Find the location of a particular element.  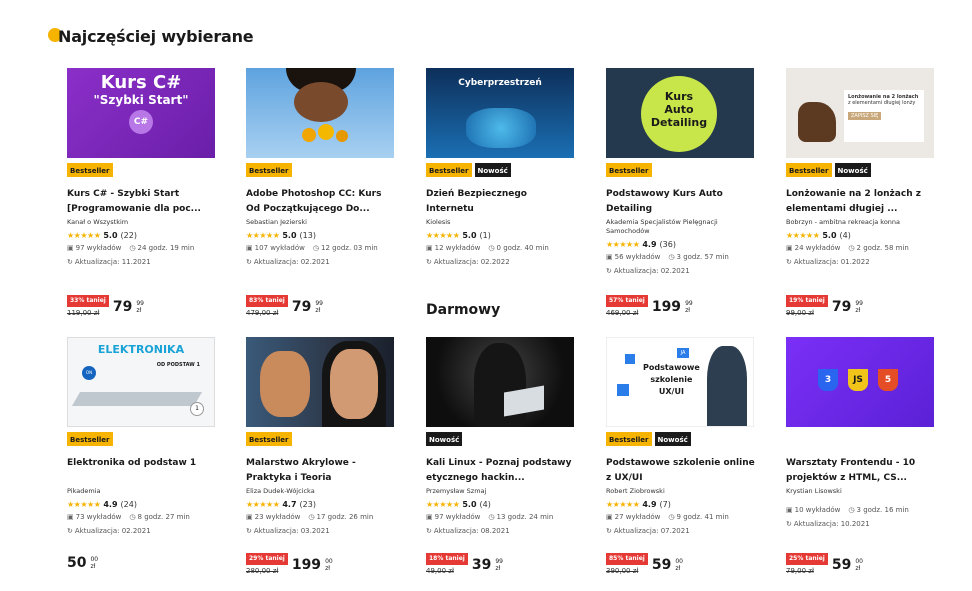

course-title: Dzień Bezpiecznego Internetu is located at coordinates (501, 202).